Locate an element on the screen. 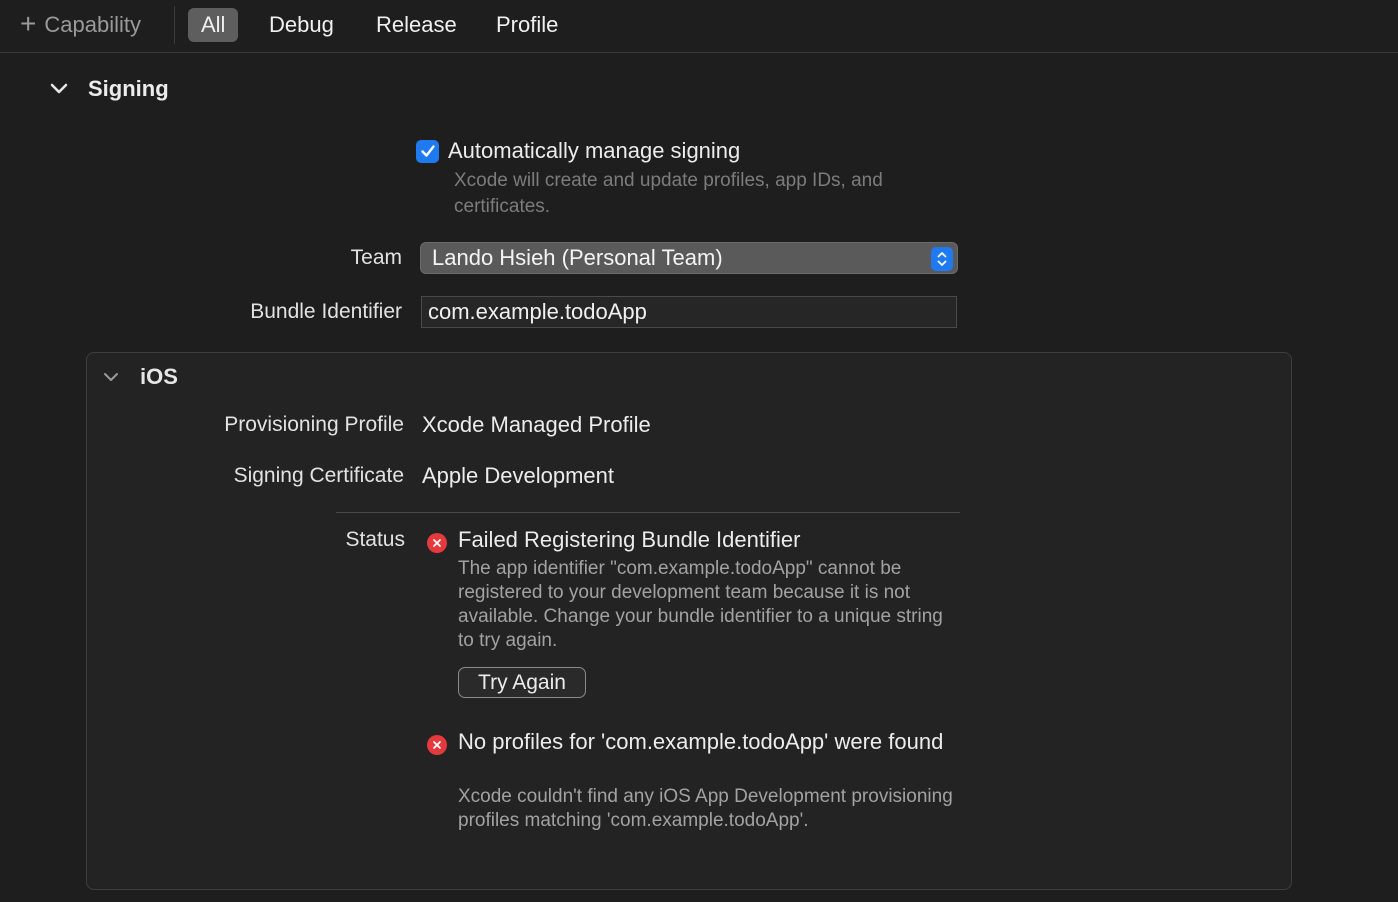 The width and height of the screenshot is (1398, 902). tab-debug: Debug is located at coordinates (301, 25).